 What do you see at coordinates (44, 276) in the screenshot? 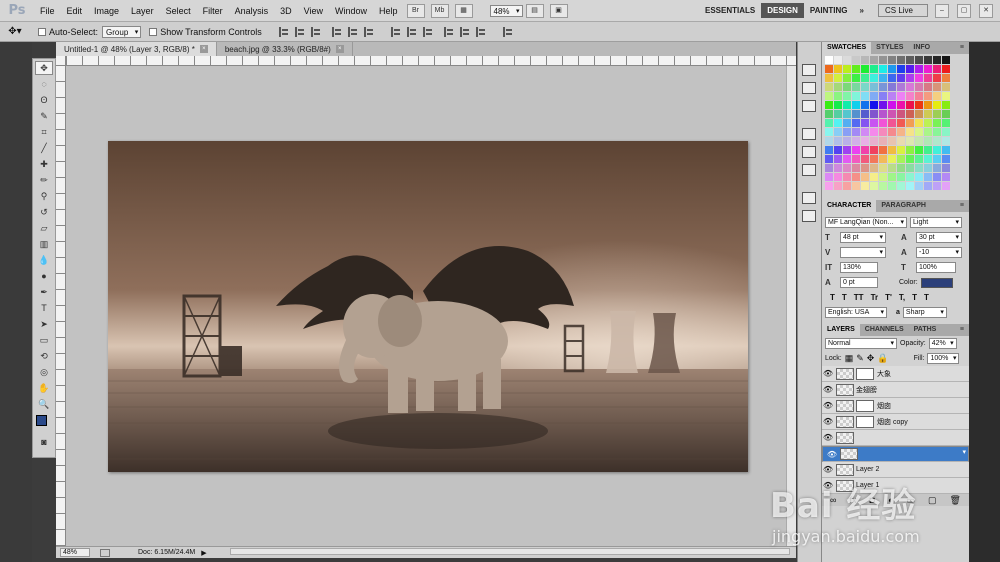
I see `dodge-tool-icon: ●` at bounding box center [44, 276].